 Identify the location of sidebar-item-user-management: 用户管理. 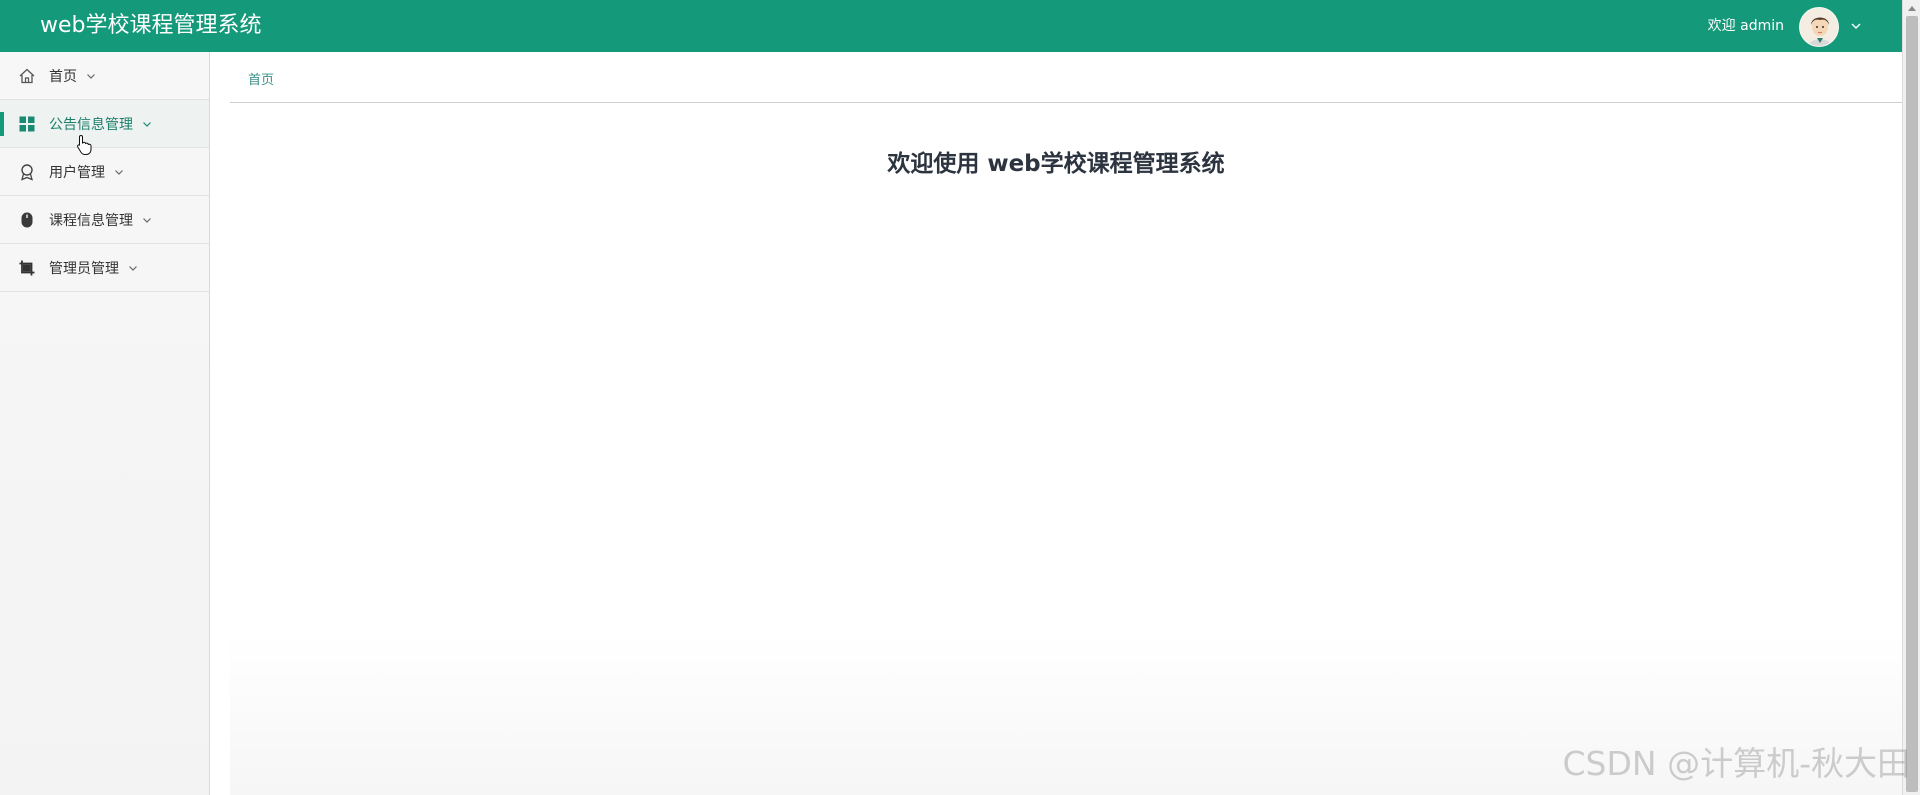
(104, 172).